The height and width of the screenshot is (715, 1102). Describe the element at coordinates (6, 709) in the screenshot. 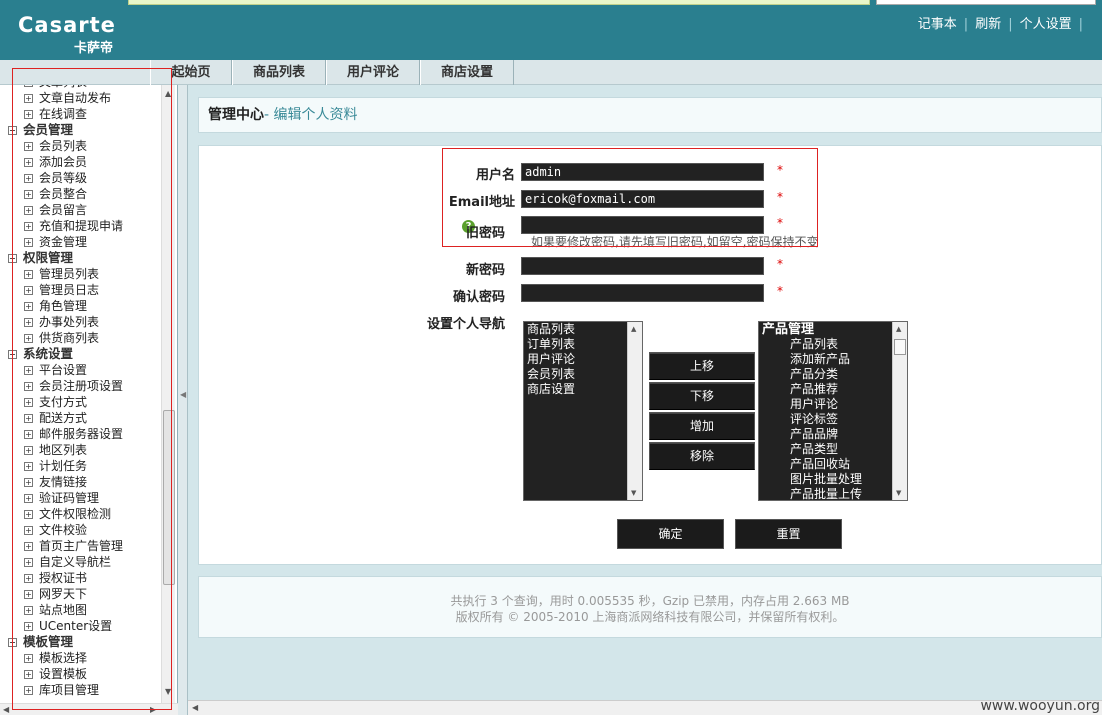

I see `scroll-left-icon: ◀` at that location.